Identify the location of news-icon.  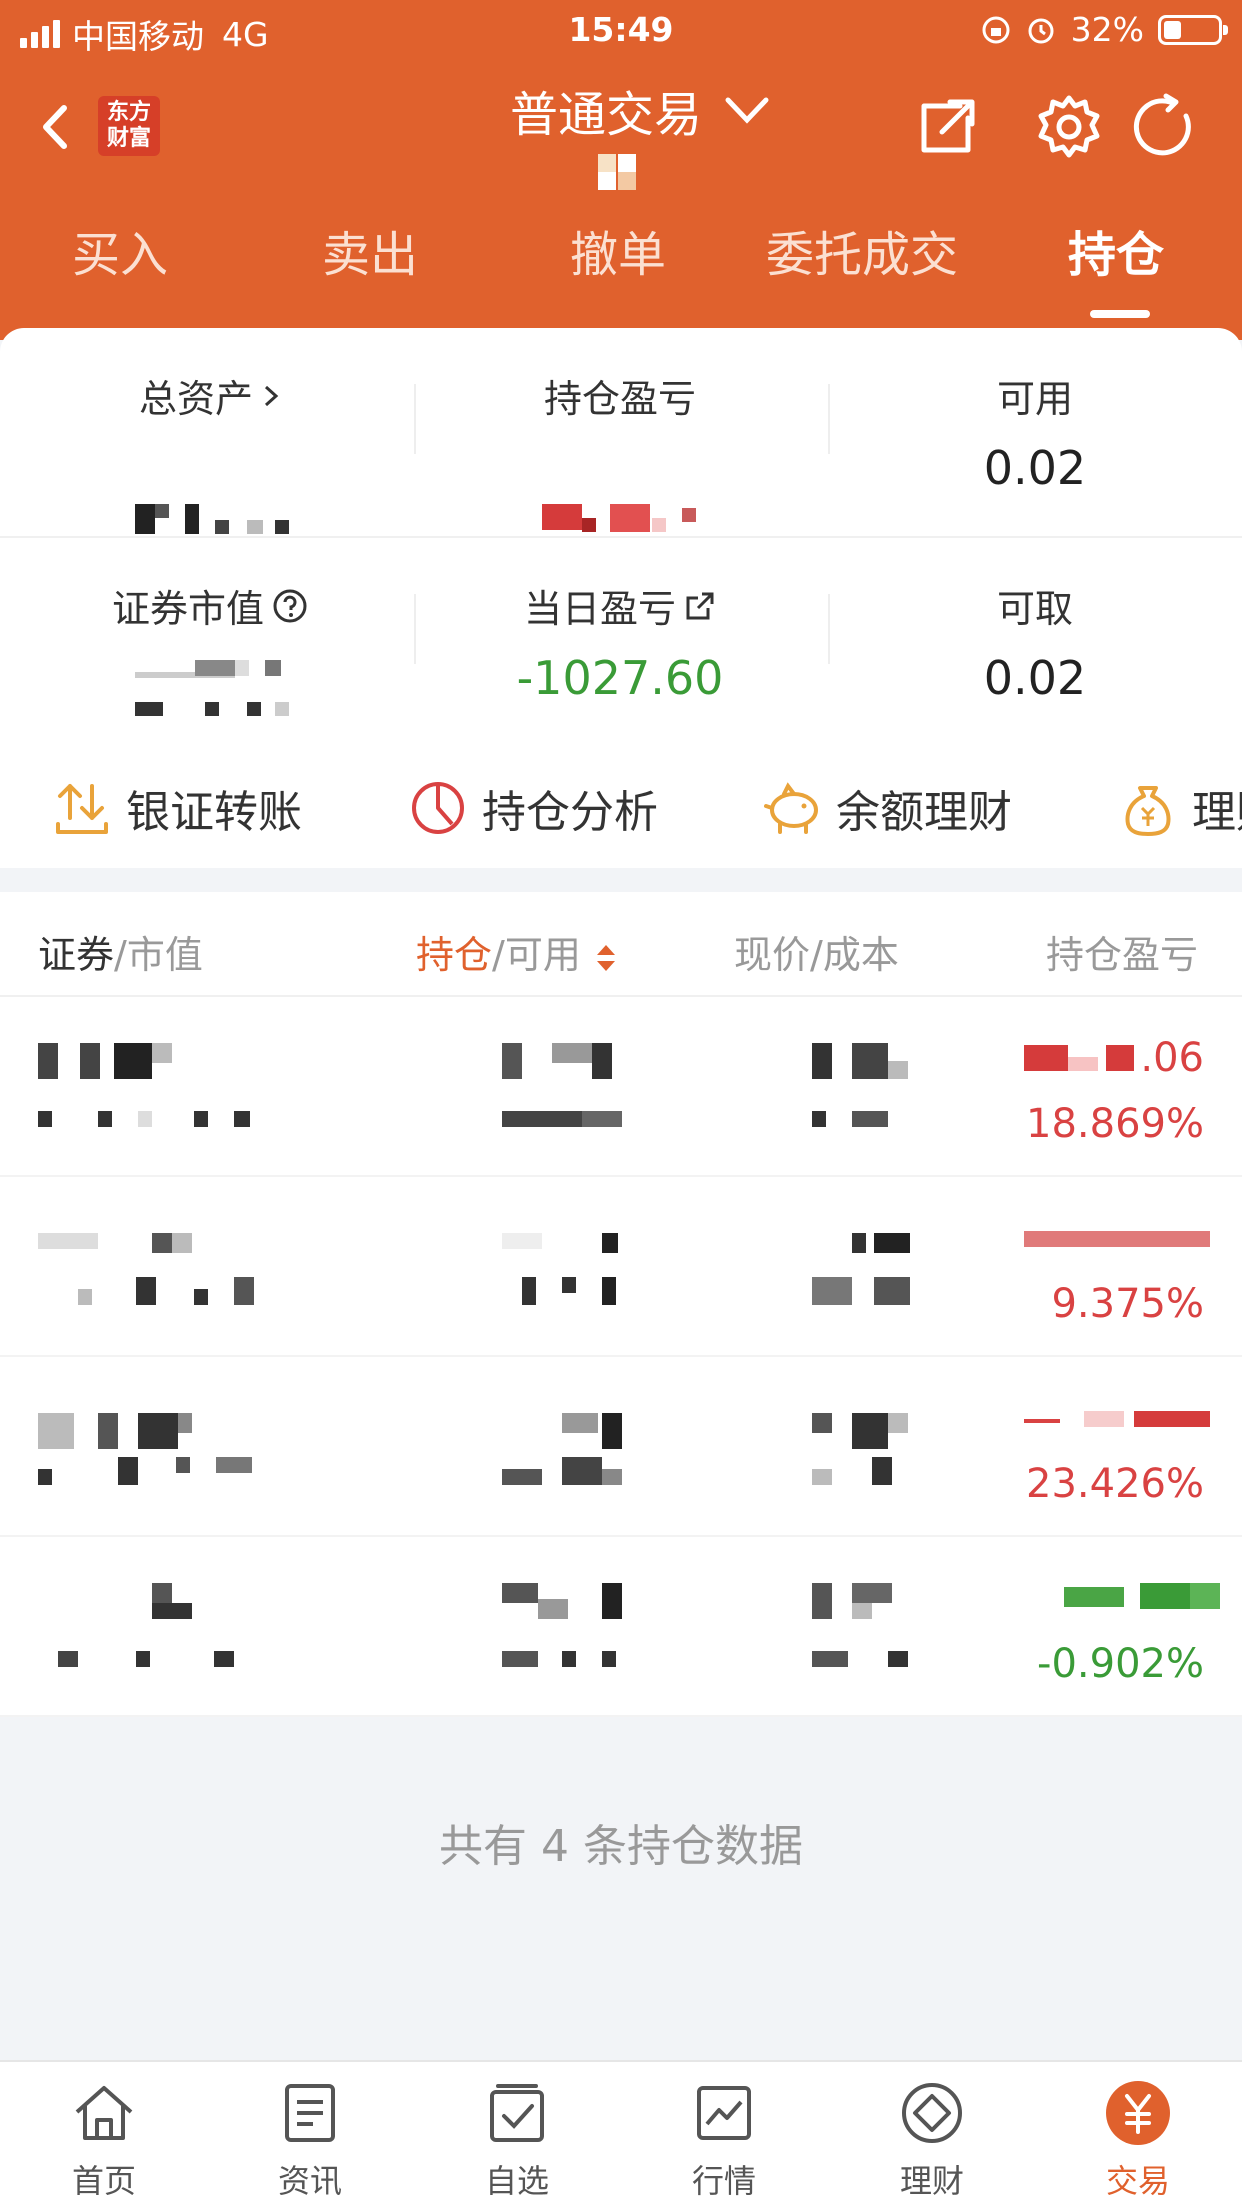
(310, 2113).